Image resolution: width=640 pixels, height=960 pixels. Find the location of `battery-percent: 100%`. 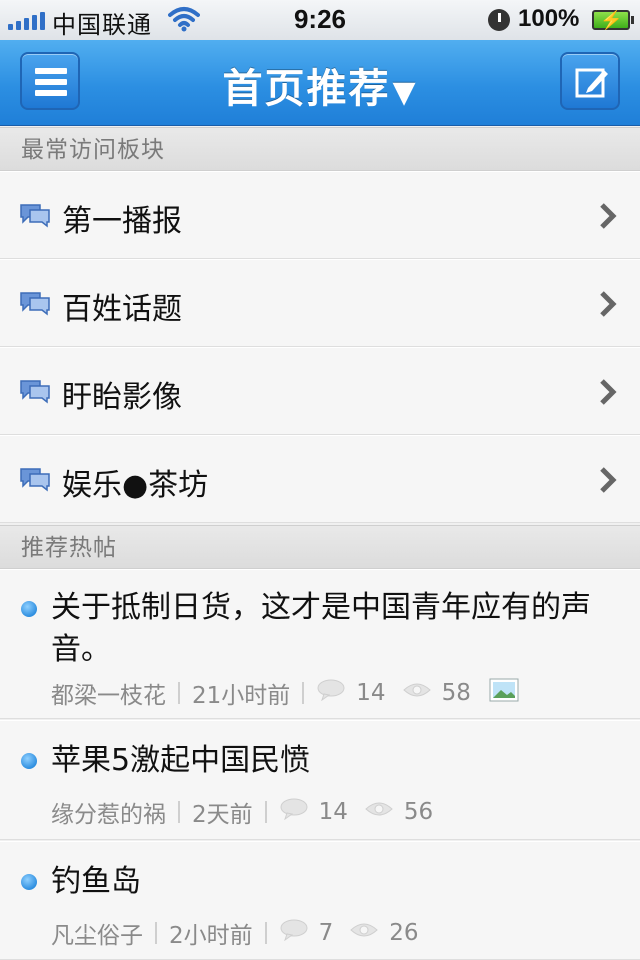

battery-percent: 100% is located at coordinates (549, 18).